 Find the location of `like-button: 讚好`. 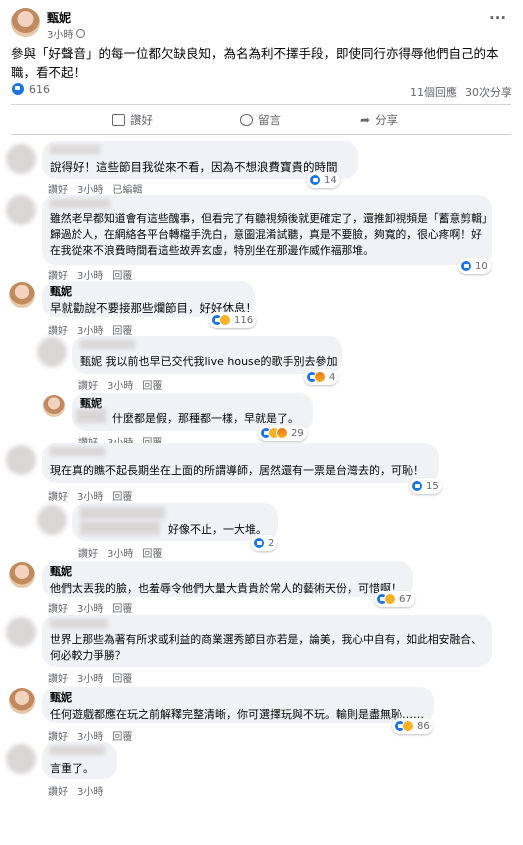

like-button: 讚好 is located at coordinates (132, 120).